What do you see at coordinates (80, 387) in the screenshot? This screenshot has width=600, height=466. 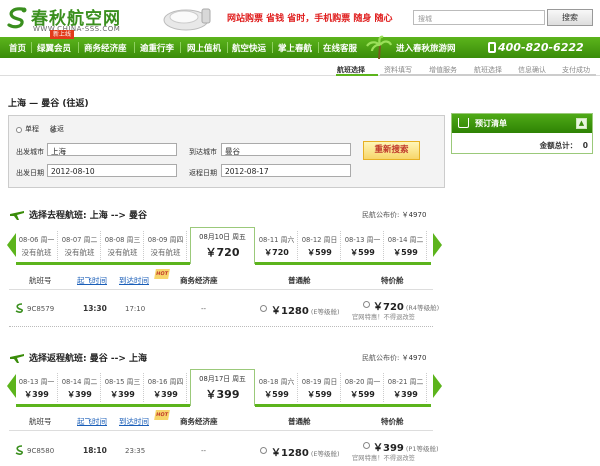 I see `date-option: 08-14 周二 ￥399` at bounding box center [80, 387].